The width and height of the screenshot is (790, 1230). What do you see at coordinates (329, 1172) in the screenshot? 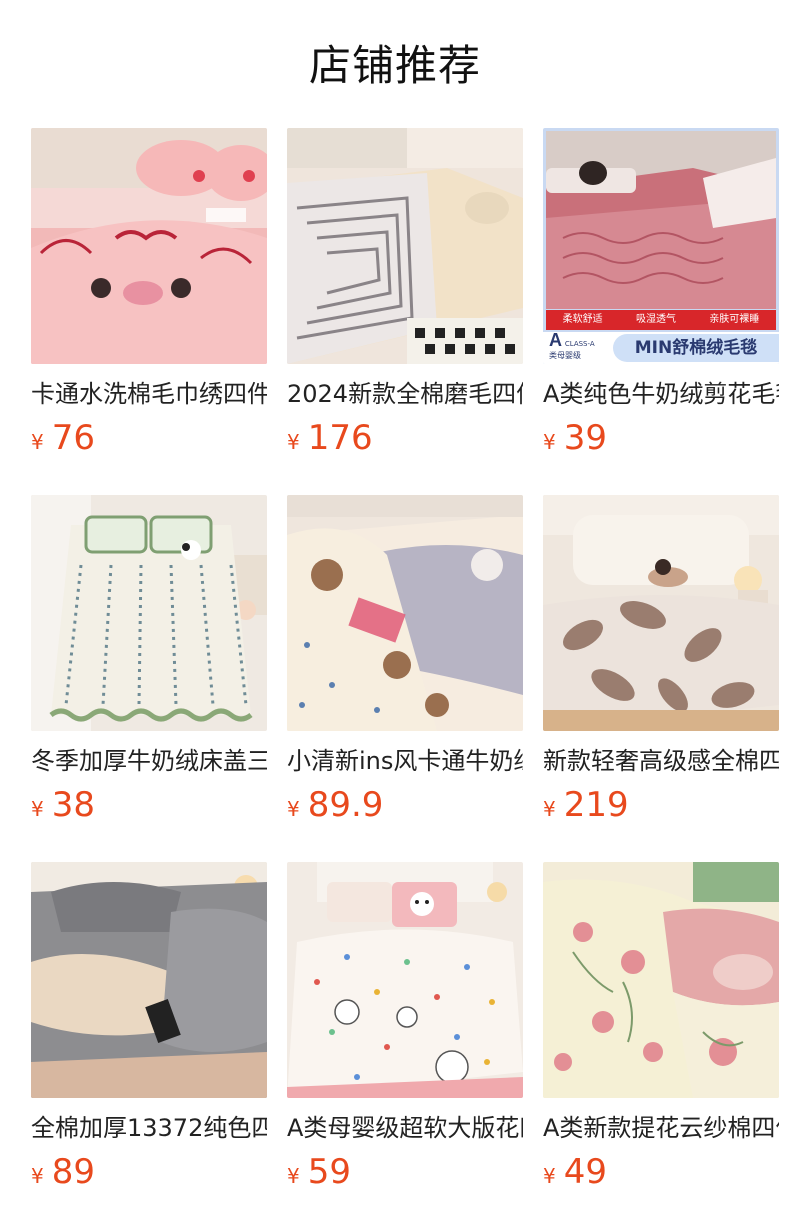
I see `price-amount: 59` at bounding box center [329, 1172].